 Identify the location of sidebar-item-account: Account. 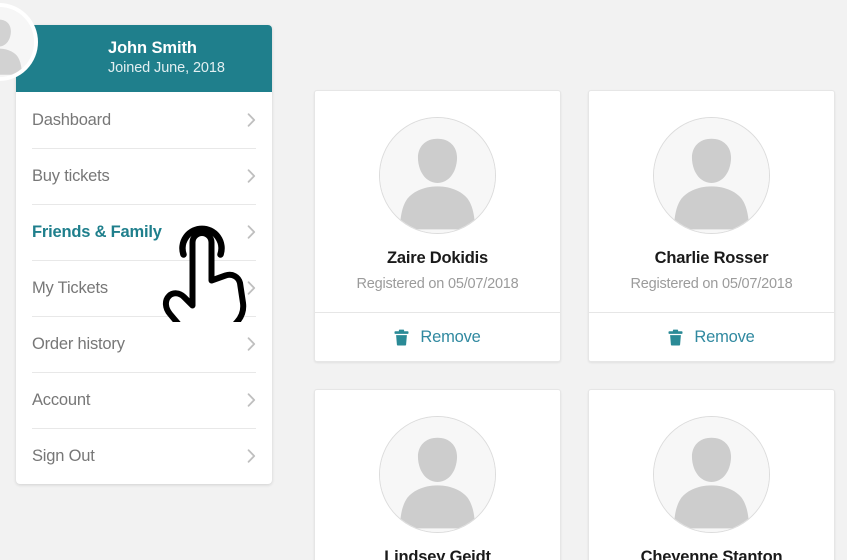
(144, 400).